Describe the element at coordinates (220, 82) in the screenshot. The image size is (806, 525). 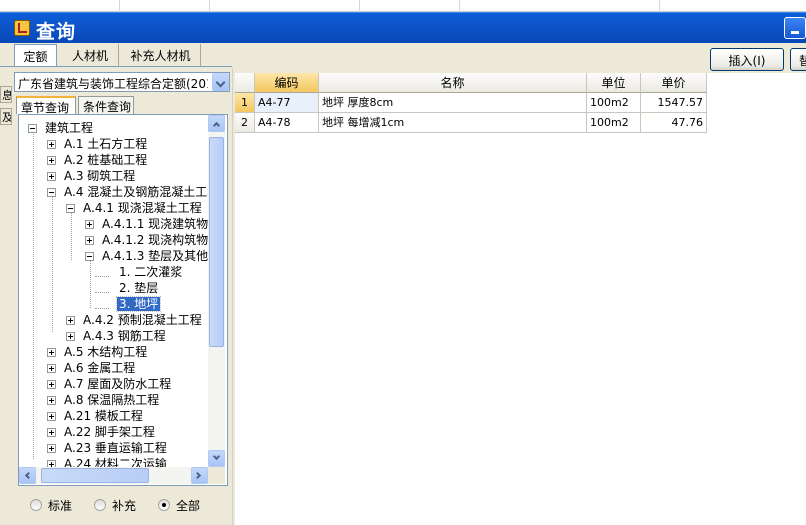
I see `chevron-down-icon` at that location.